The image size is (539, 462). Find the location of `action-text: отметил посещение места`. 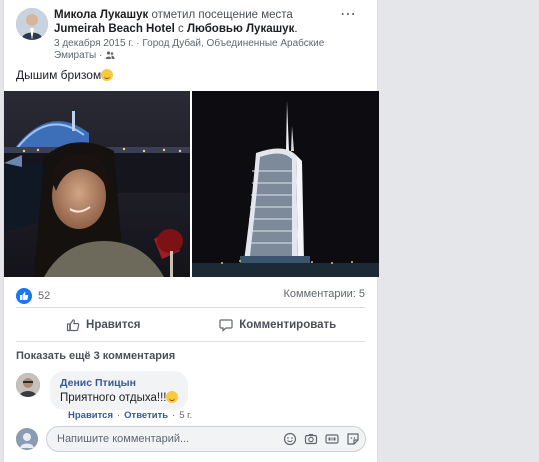

action-text: отметил посещение места is located at coordinates (222, 15).